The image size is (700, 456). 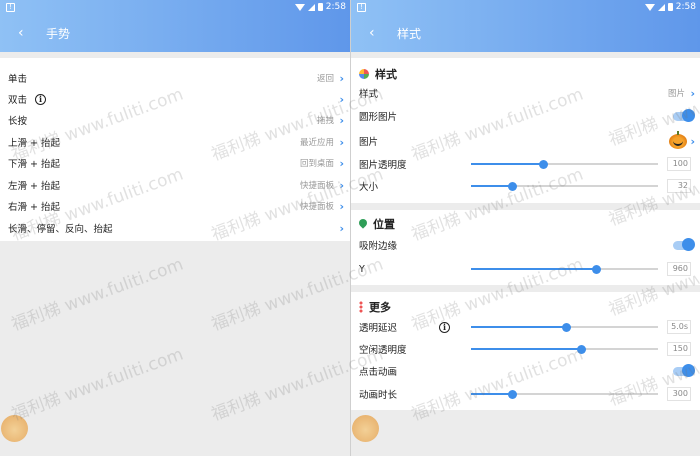 I want to click on snap-edge-toggle, so click(x=684, y=244).